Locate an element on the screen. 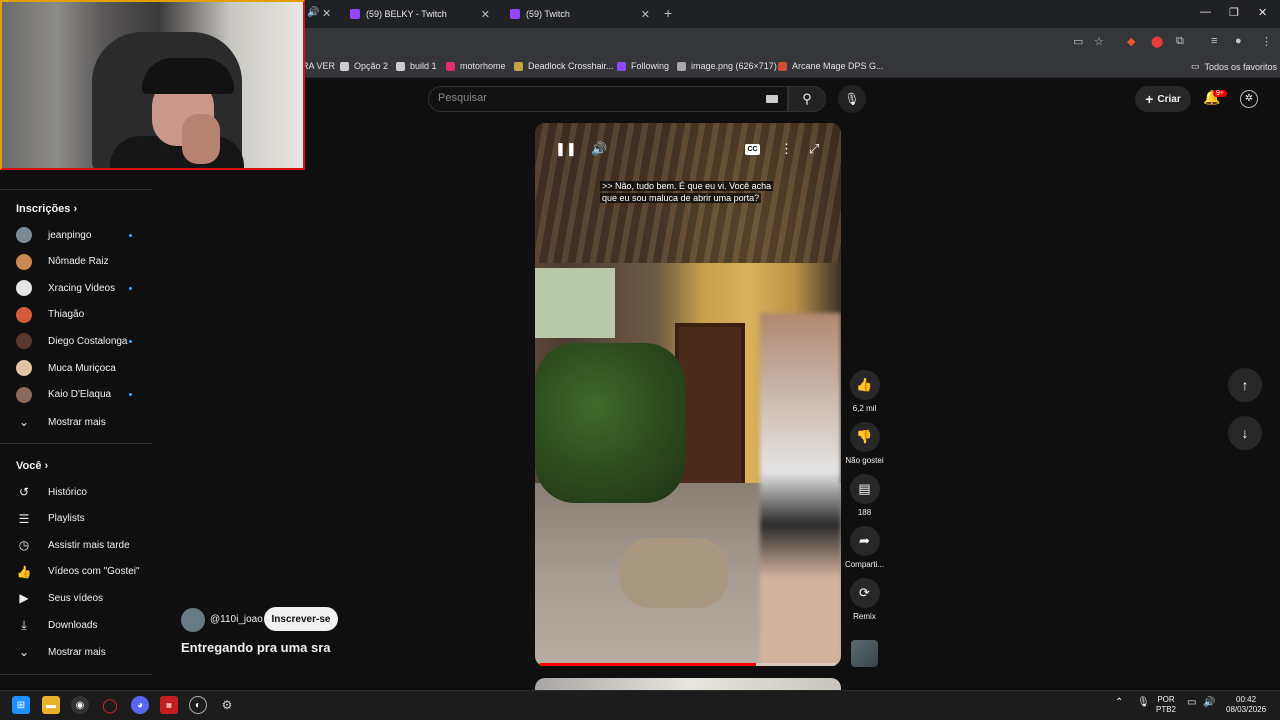 The height and width of the screenshot is (720, 1280). keyboard-icon is located at coordinates (772, 99).